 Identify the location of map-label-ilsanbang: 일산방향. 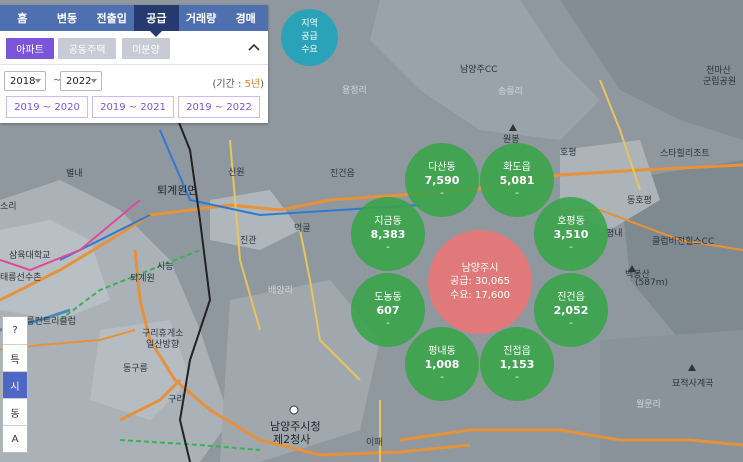
(163, 345).